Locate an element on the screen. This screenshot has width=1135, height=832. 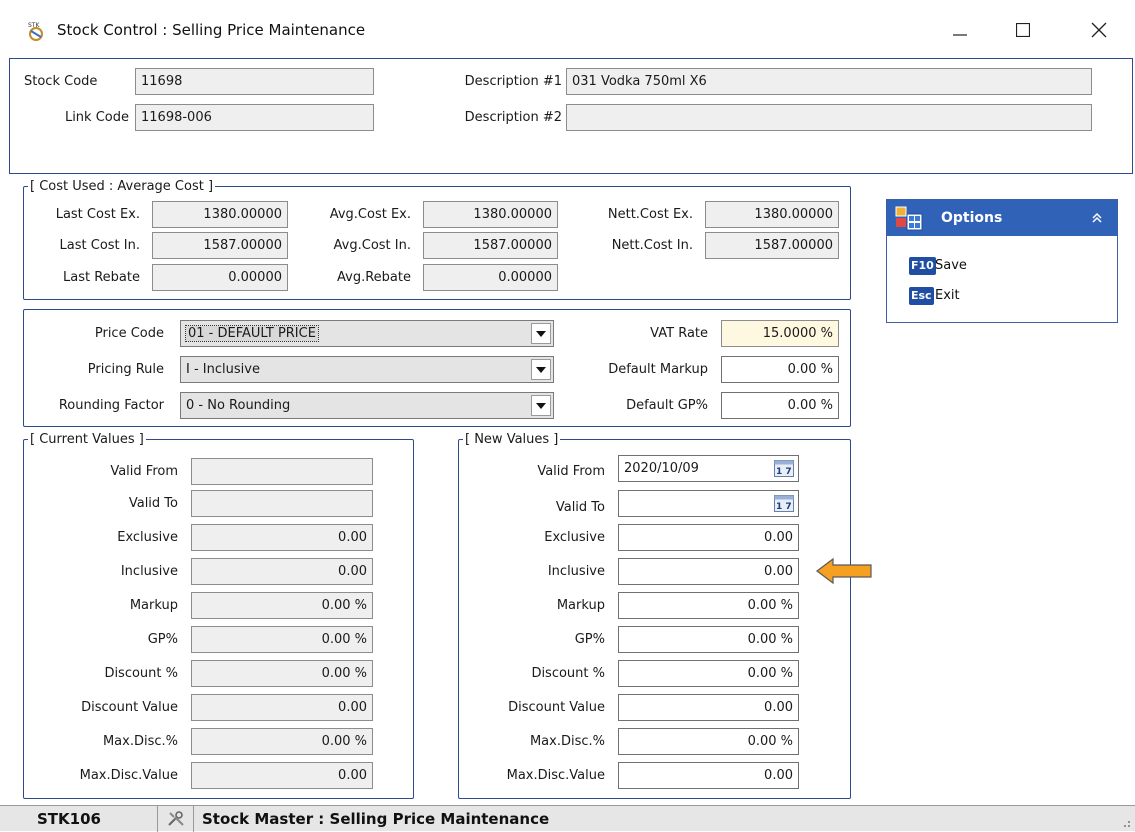
current-max-disc-pct-field: 0.00 % is located at coordinates (282, 741).